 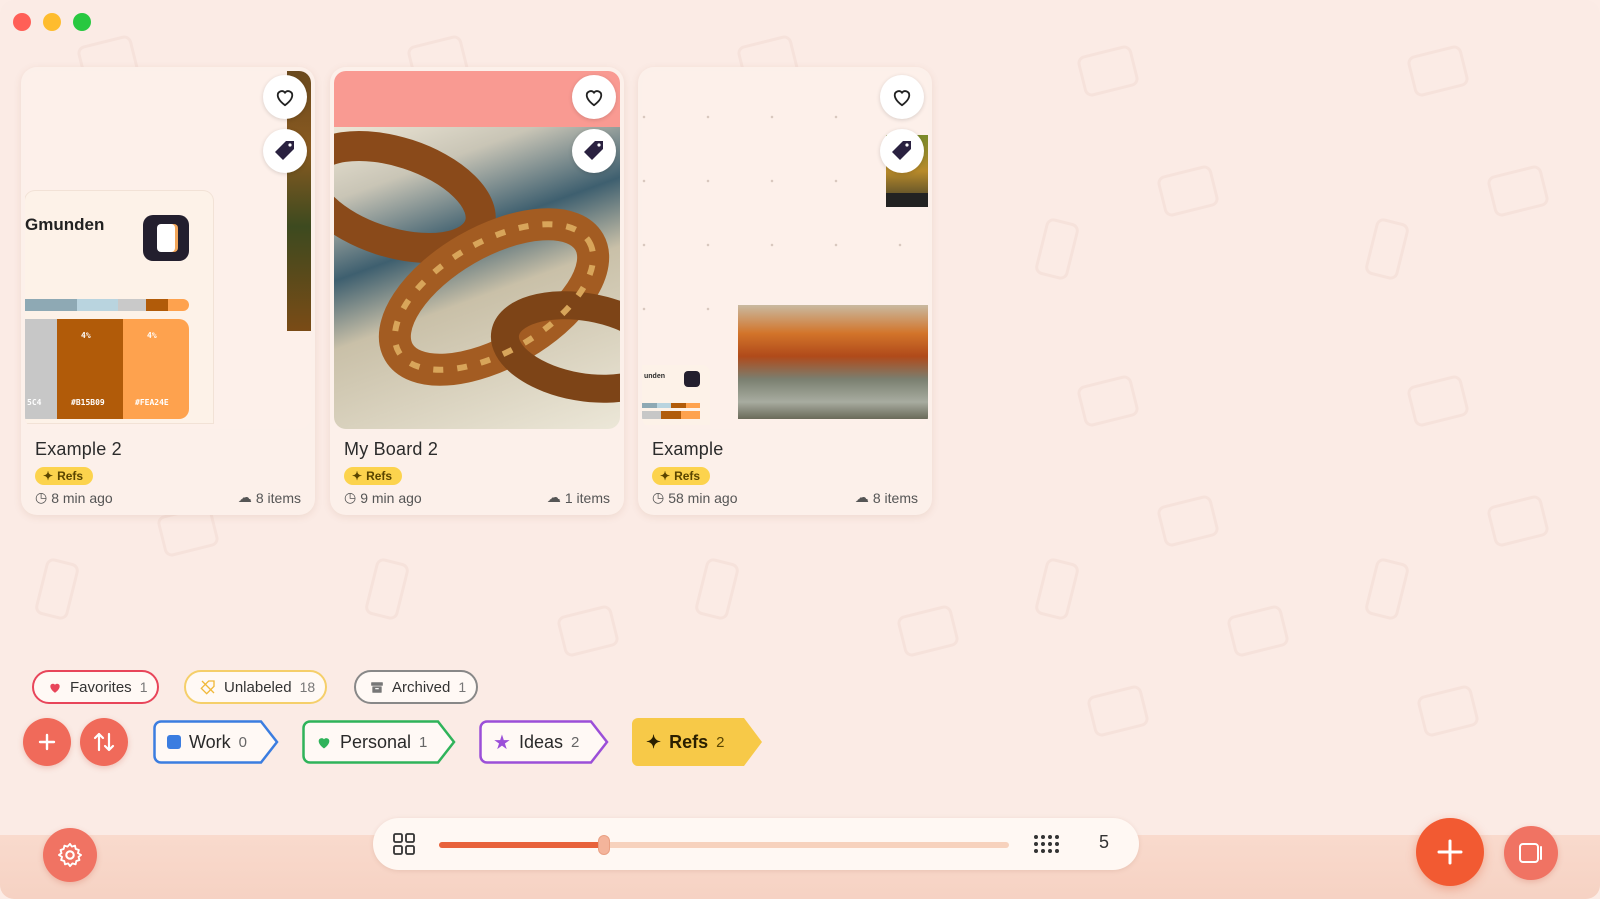 I want to click on zoom-control: 5, so click(x=756, y=844).